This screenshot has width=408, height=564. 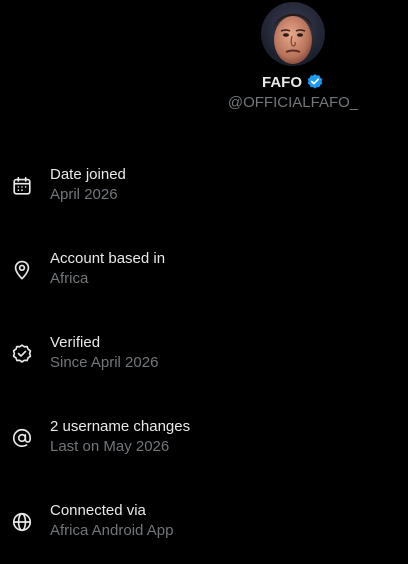 What do you see at coordinates (120, 426) in the screenshot?
I see `info-title: 2 username changes` at bounding box center [120, 426].